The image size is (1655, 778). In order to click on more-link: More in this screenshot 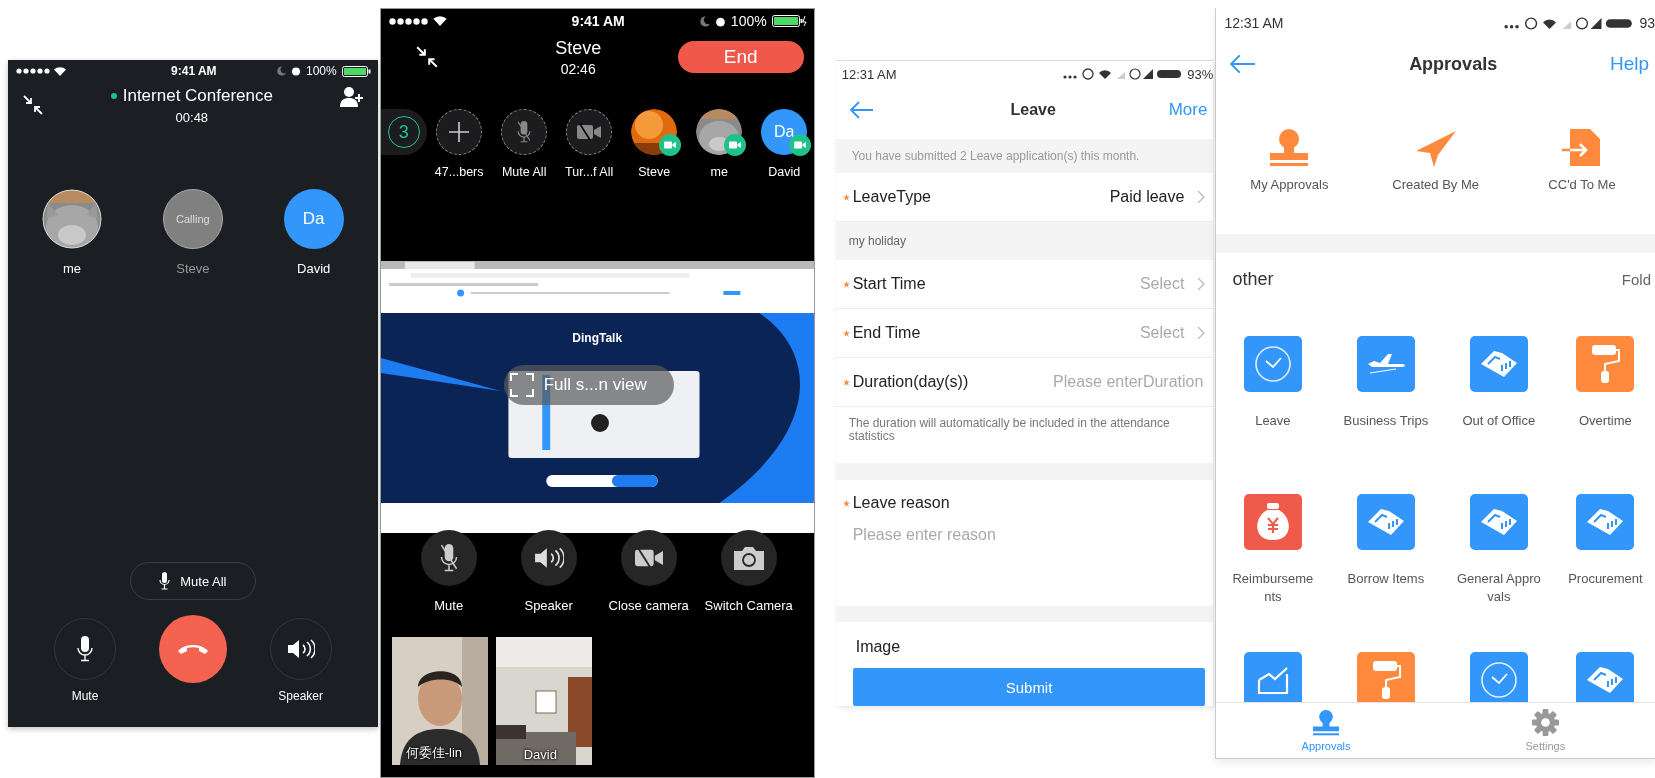, I will do `click(1188, 110)`.